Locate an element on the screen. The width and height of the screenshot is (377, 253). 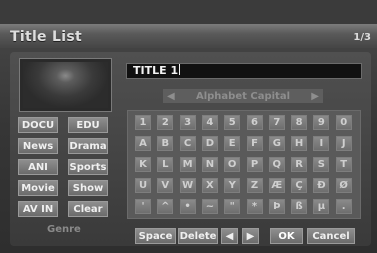
key-r0-c6: 7 is located at coordinates (276, 122).